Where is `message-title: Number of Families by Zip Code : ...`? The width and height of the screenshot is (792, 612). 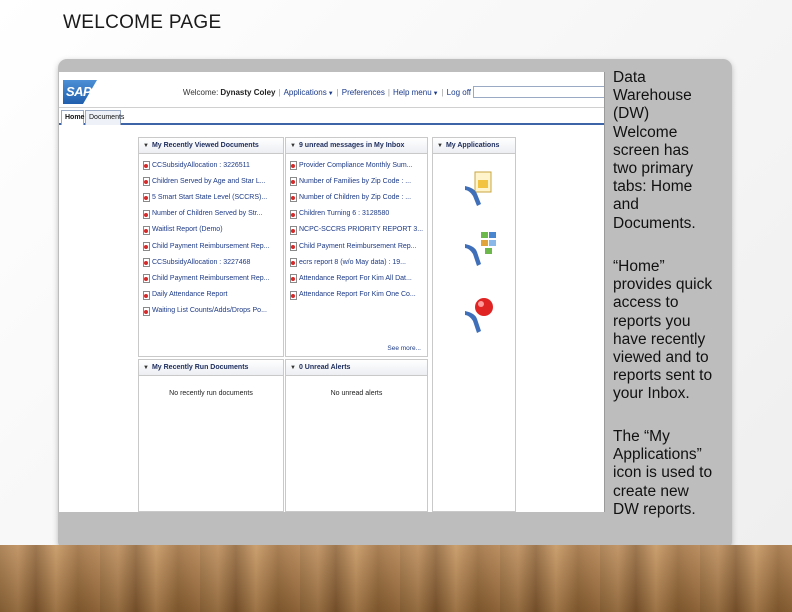
message-title: Number of Families by Zip Code : ... is located at coordinates (355, 181).